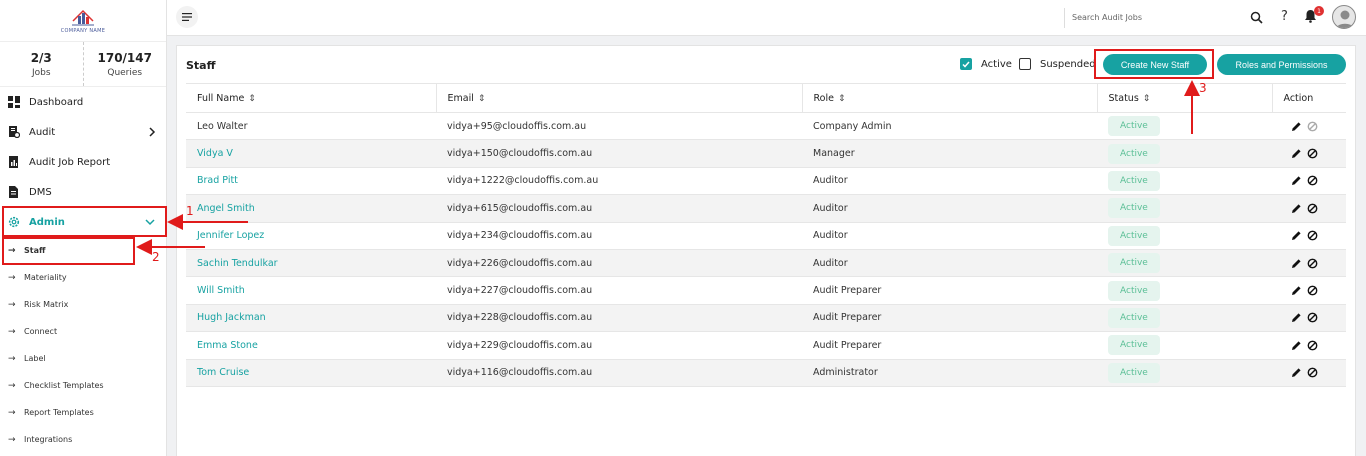 Image resolution: width=1366 pixels, height=456 pixels. I want to click on company-logo: COMPANY NAME, so click(83, 21).